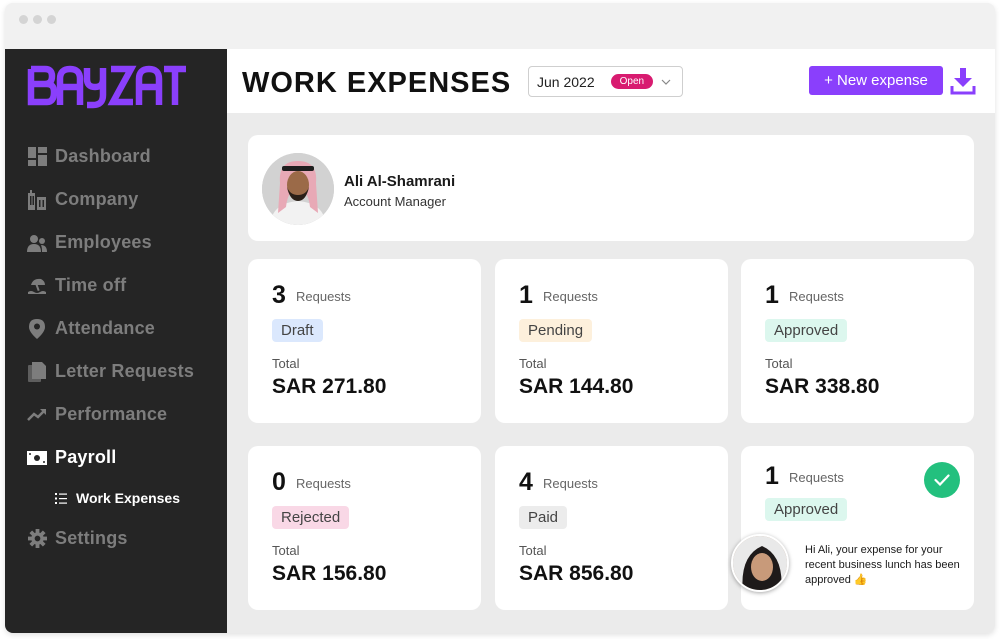 The height and width of the screenshot is (639, 1000). I want to click on sidebar-item-performance: Performance, so click(127, 414).